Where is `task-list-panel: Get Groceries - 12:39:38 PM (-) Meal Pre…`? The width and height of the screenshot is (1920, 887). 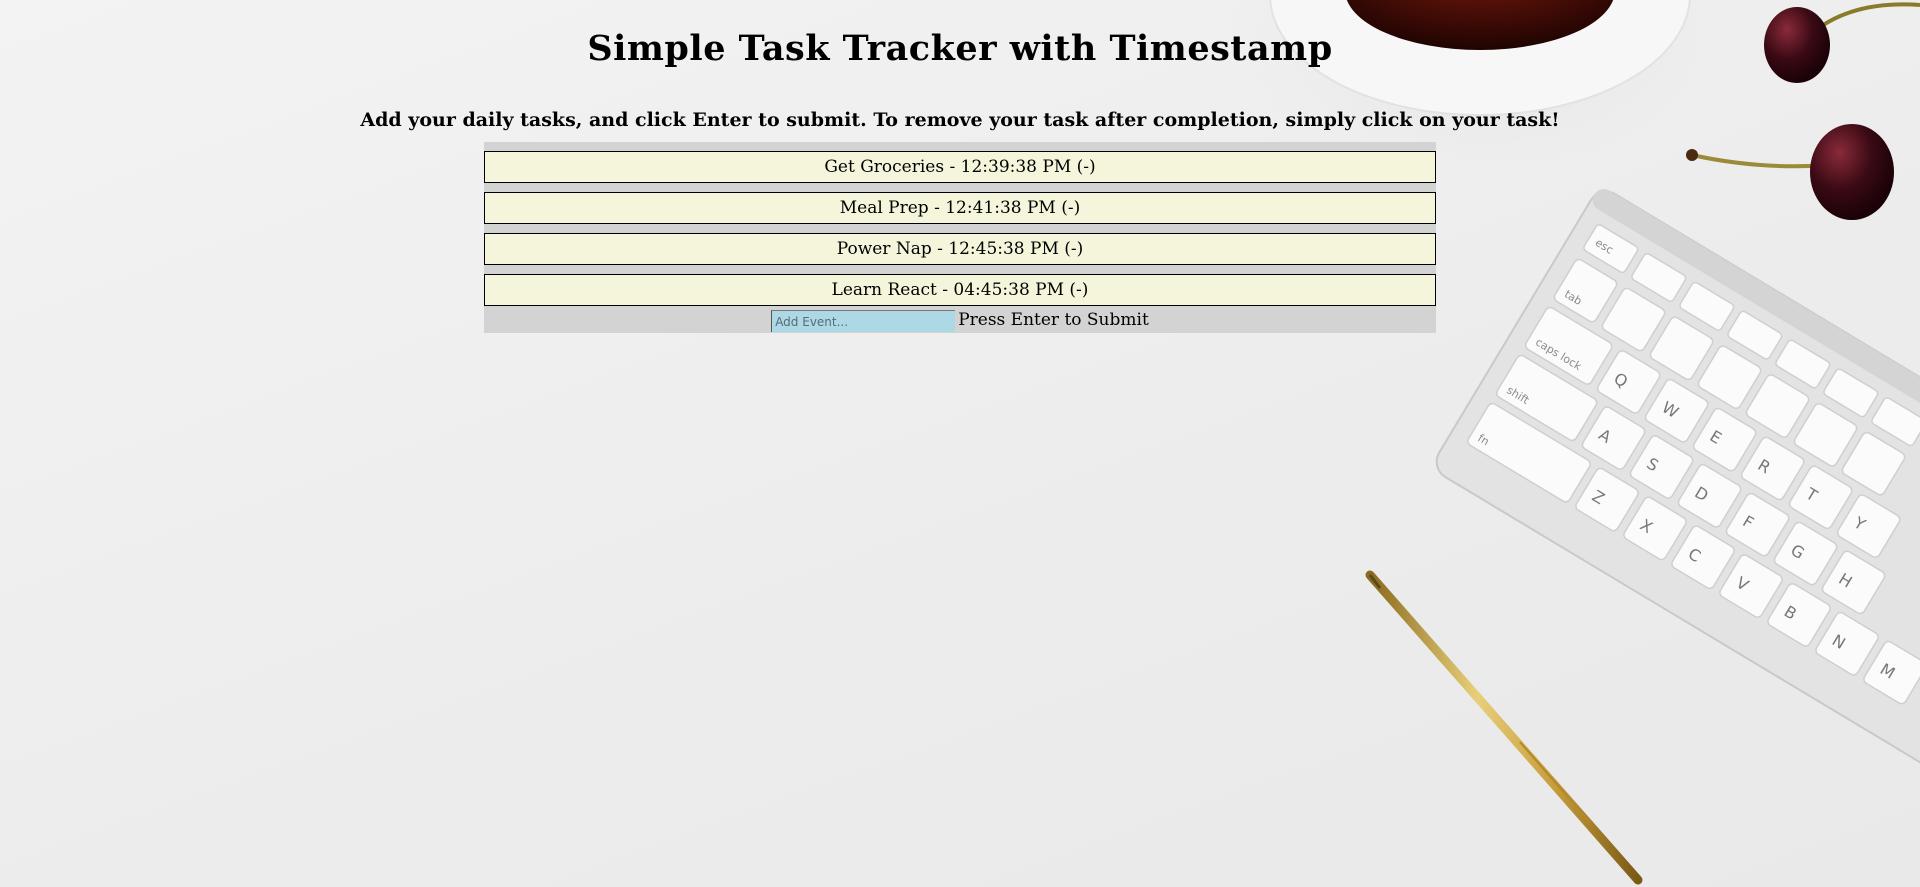 task-list-panel: Get Groceries - 12:39:38 PM (-) Meal Pre… is located at coordinates (960, 237).